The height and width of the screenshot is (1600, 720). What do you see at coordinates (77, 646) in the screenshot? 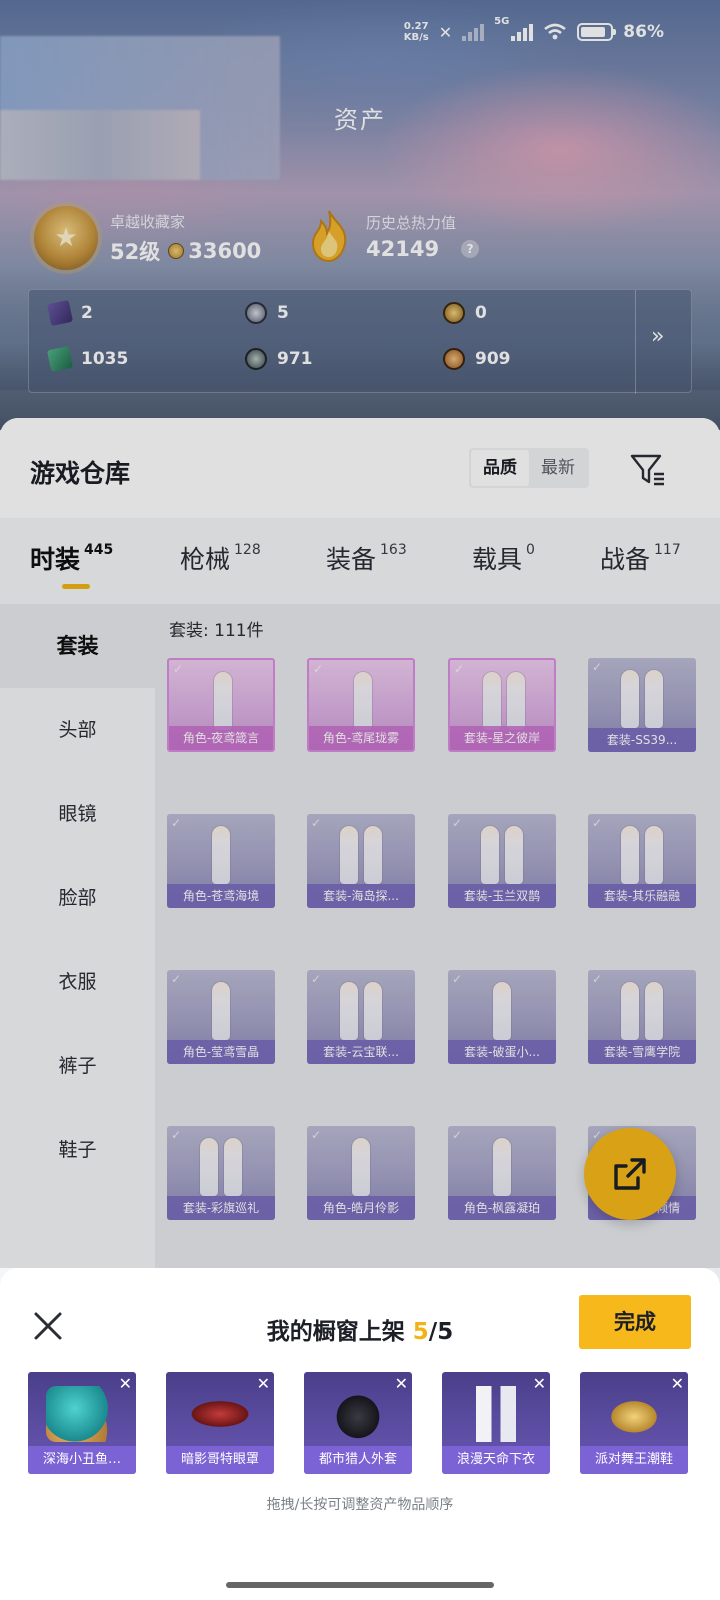
I see `side-item-suit: 套装` at bounding box center [77, 646].